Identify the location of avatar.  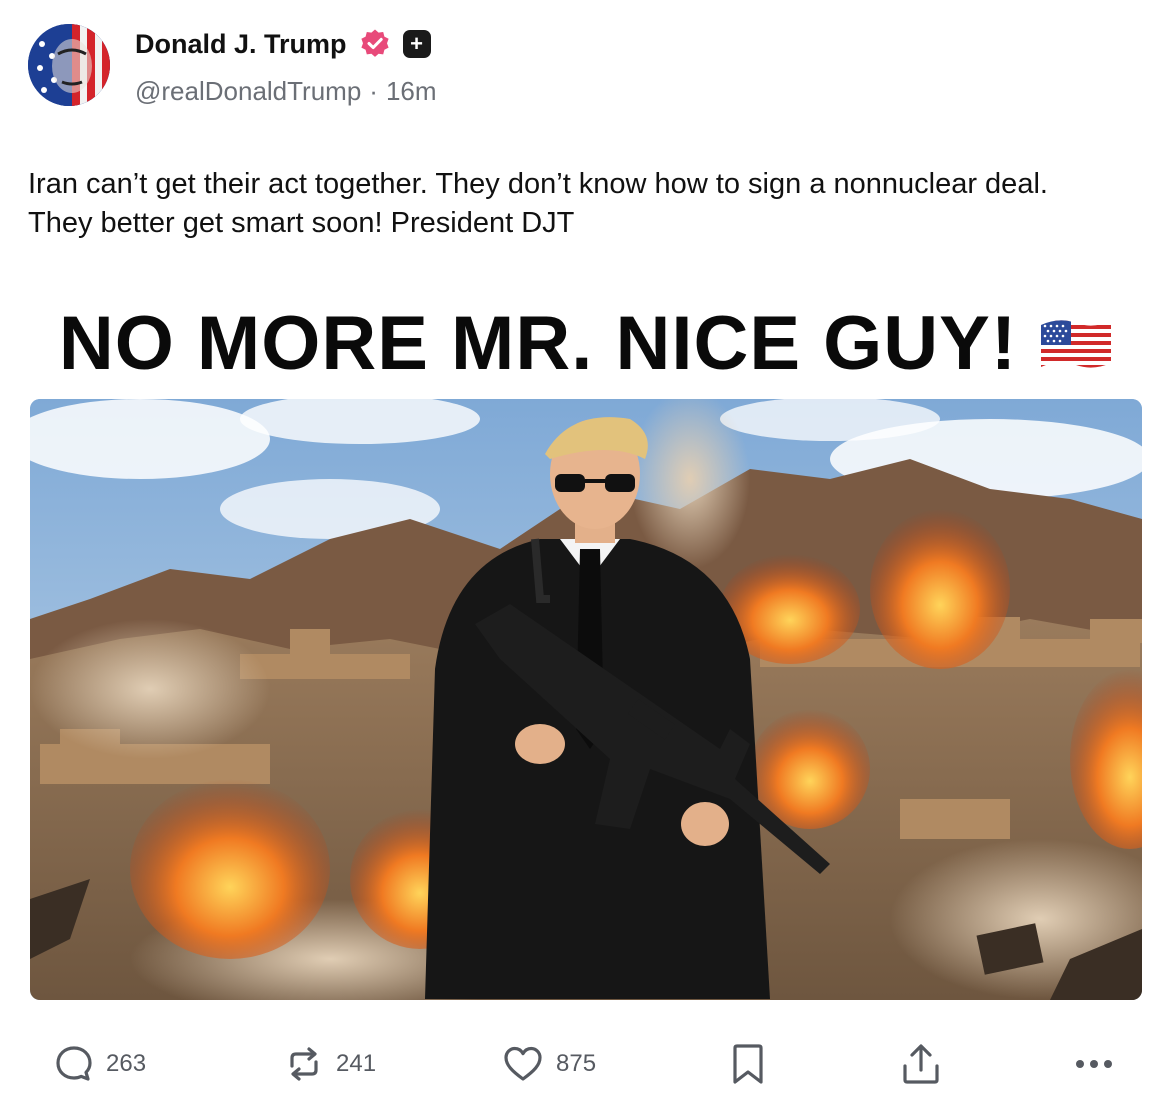
(69, 65).